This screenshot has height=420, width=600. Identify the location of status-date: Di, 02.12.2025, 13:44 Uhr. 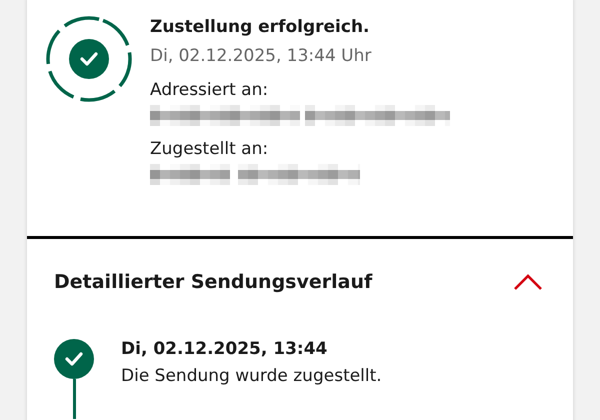
(261, 56).